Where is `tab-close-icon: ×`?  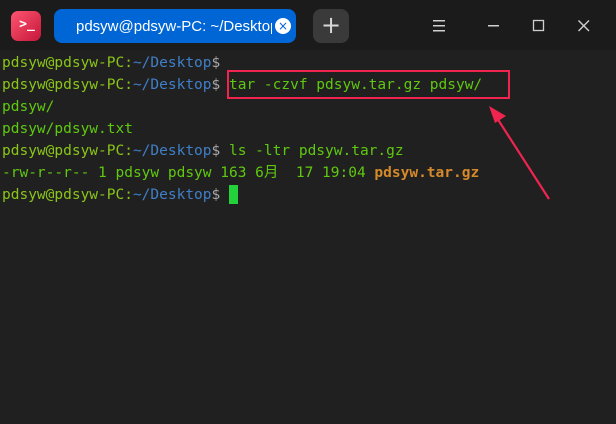 tab-close-icon: × is located at coordinates (283, 26).